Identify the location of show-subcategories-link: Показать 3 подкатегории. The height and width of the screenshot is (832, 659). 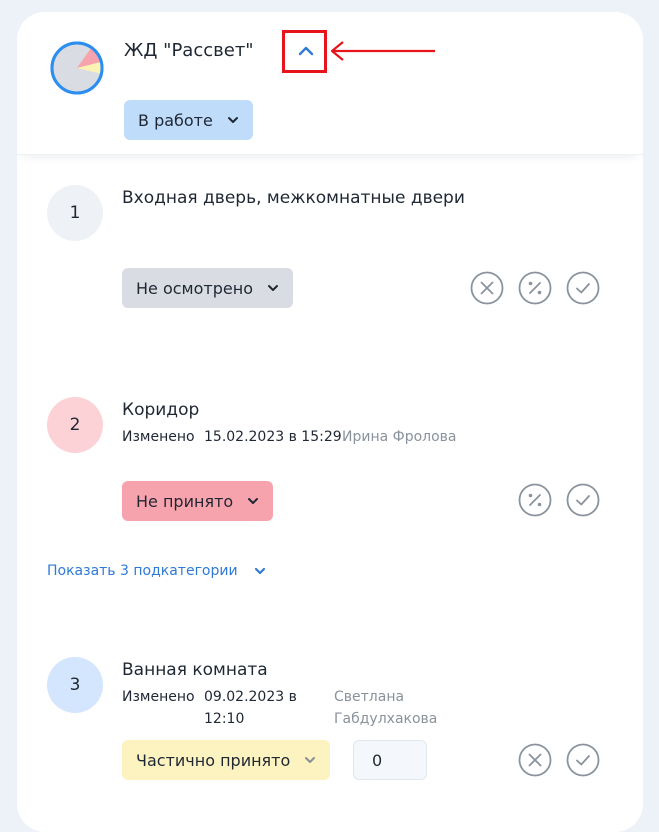
(156, 571).